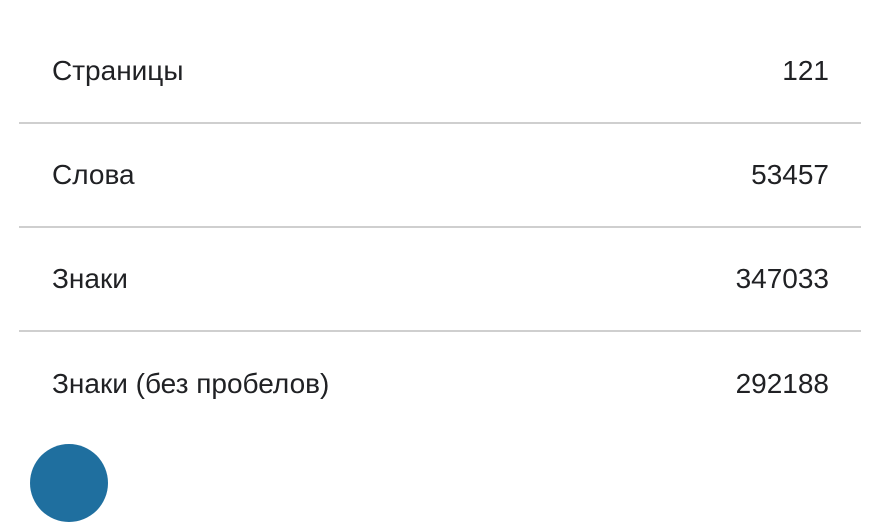 The image size is (874, 522). I want to click on characters-no-spaces-label: Знаки (без пробелов), so click(191, 383).